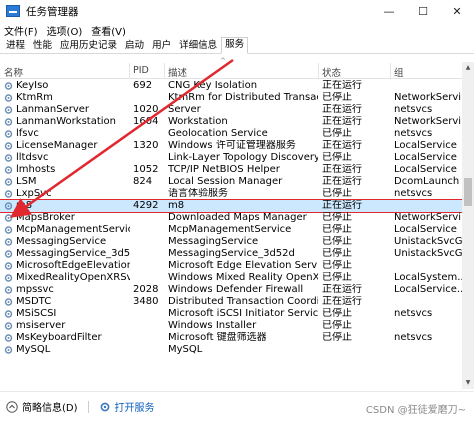 The image size is (474, 421). What do you see at coordinates (177, 72) in the screenshot?
I see `column-header-description: 描述` at bounding box center [177, 72].